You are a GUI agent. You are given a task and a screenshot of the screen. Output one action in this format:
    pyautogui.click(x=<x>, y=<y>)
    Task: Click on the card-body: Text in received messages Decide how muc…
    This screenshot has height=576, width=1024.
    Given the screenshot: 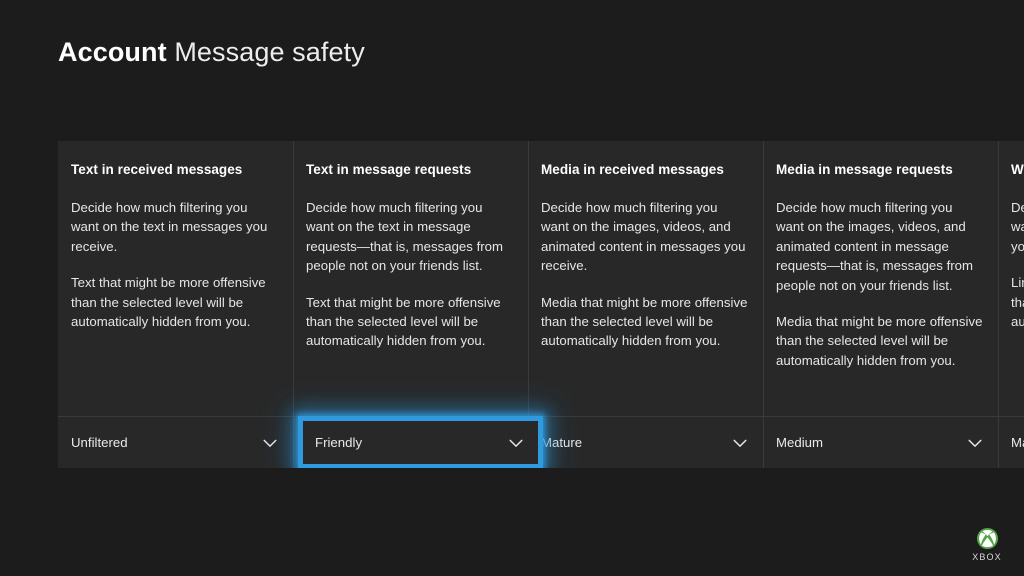 What is the action you would take?
    pyautogui.click(x=175, y=278)
    